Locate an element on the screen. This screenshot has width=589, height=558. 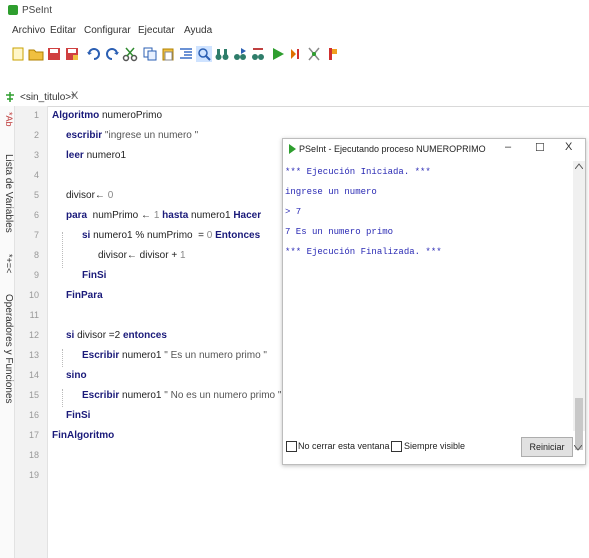
save-as-icon is located at coordinates (72, 54).